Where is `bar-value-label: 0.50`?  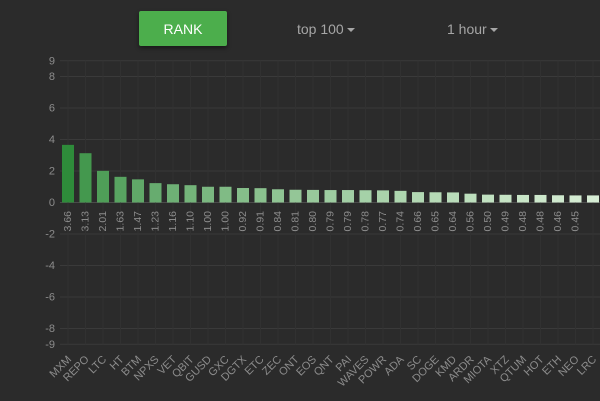
bar-value-label: 0.50 is located at coordinates (488, 221).